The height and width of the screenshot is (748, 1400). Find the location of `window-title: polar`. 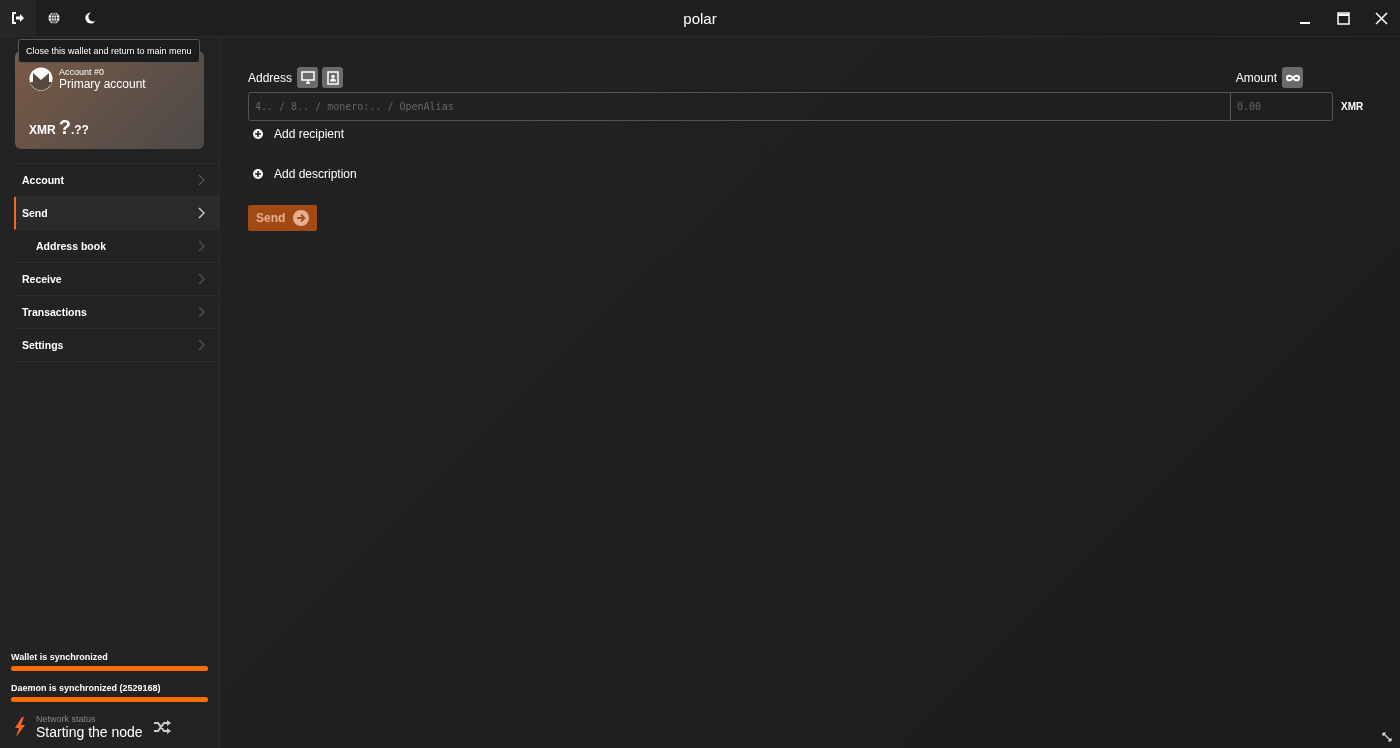

window-title: polar is located at coordinates (700, 18).